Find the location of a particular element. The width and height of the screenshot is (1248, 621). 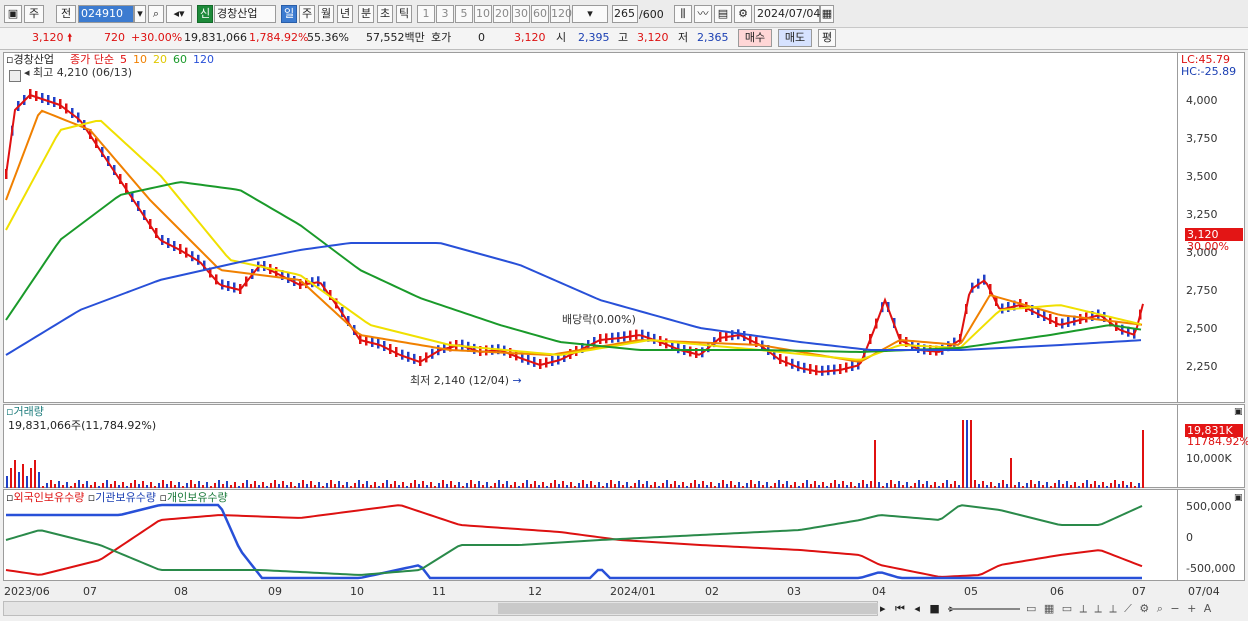

foreign-label: 외국인보유수량 is located at coordinates (49, 497).